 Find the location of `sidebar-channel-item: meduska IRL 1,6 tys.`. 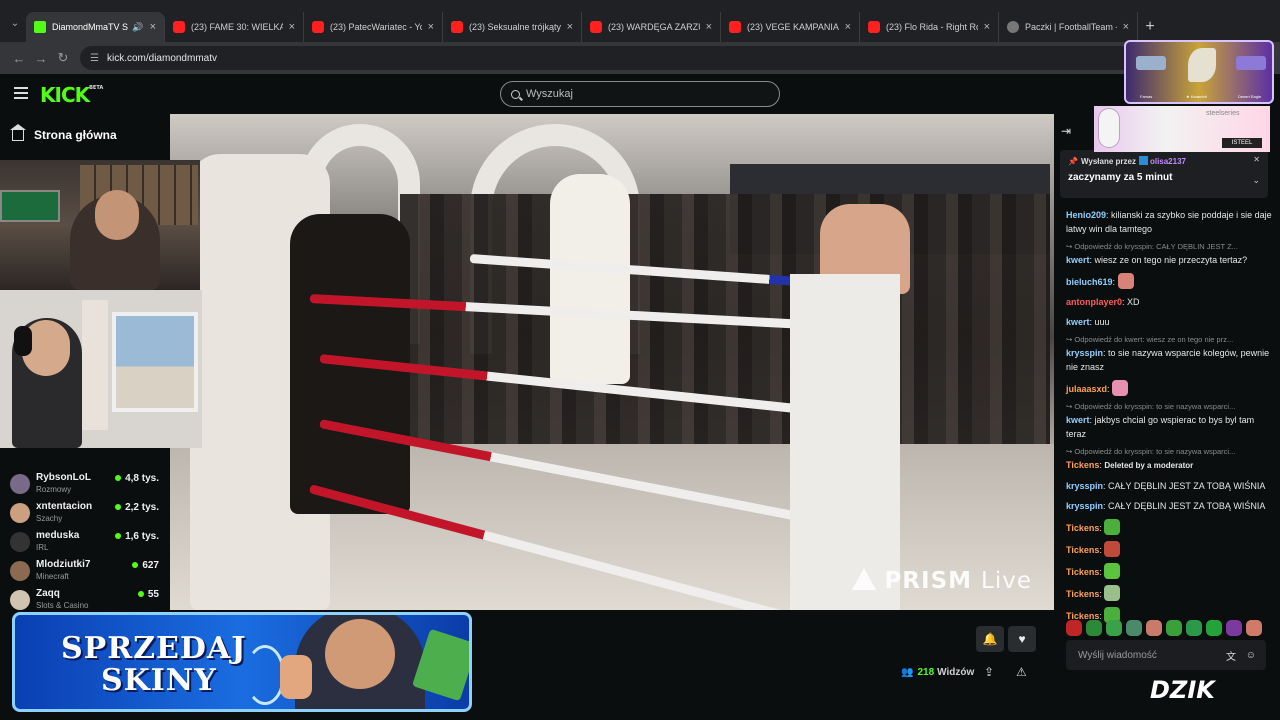

sidebar-channel-item: meduska IRL 1,6 tys. is located at coordinates (87, 544).